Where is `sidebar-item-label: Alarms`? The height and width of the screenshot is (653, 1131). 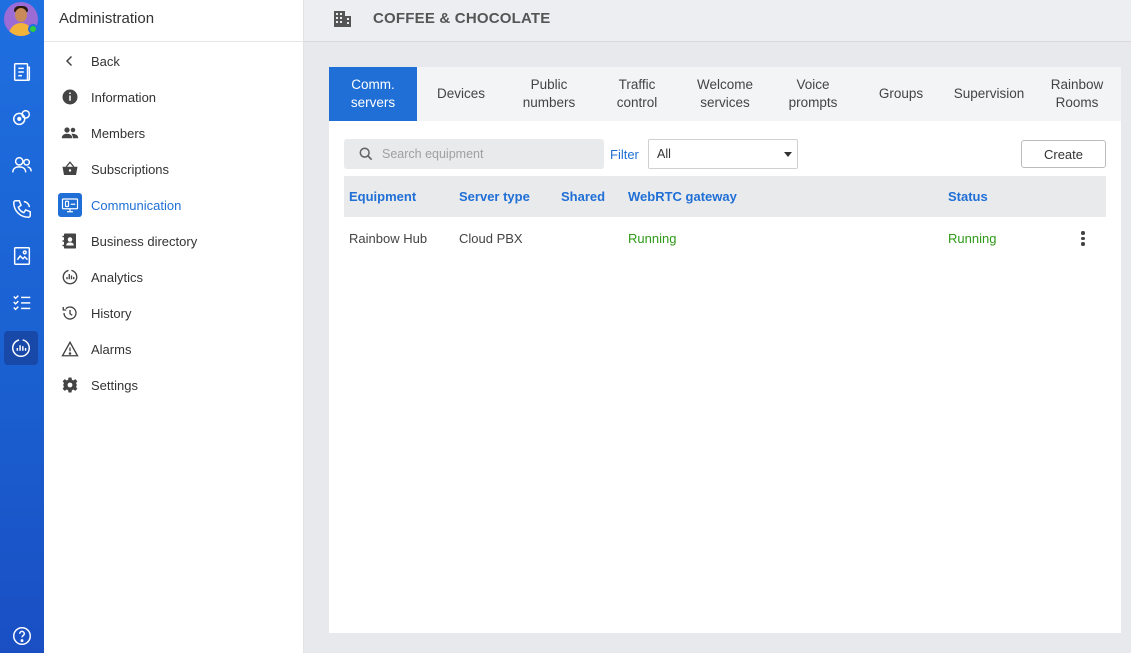
sidebar-item-label: Alarms is located at coordinates (111, 349).